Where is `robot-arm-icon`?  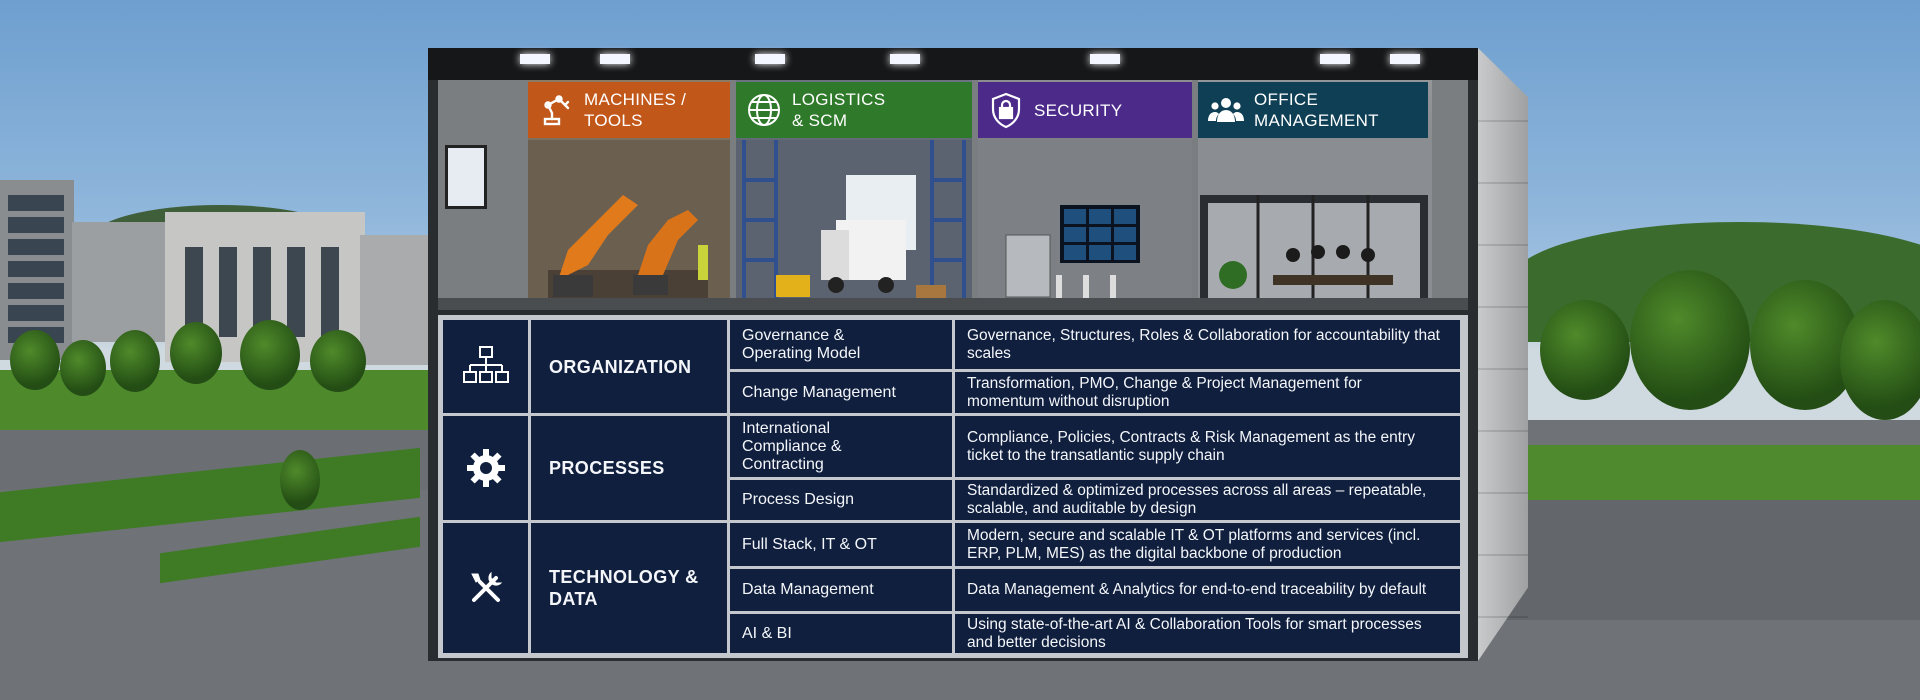 robot-arm-icon is located at coordinates (556, 110).